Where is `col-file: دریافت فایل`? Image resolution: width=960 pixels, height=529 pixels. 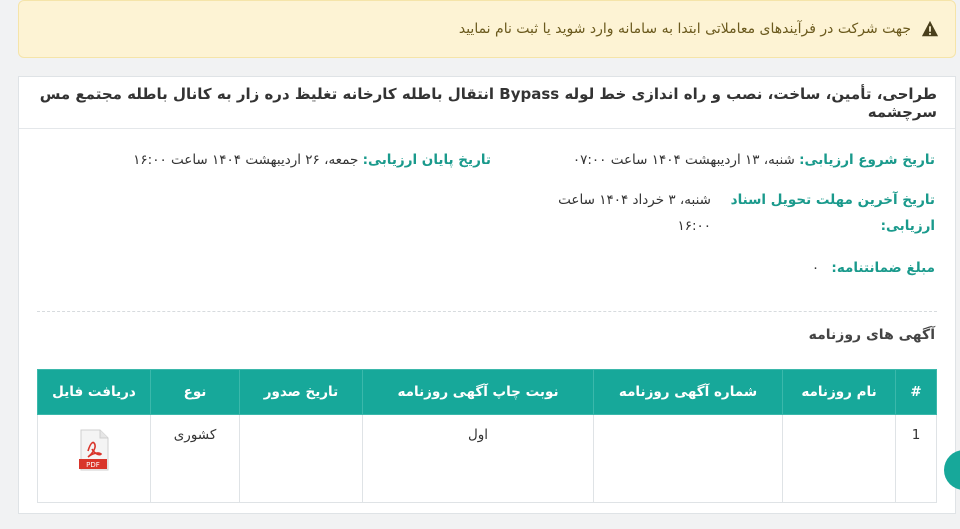
col-file: دریافت فایل is located at coordinates (94, 392).